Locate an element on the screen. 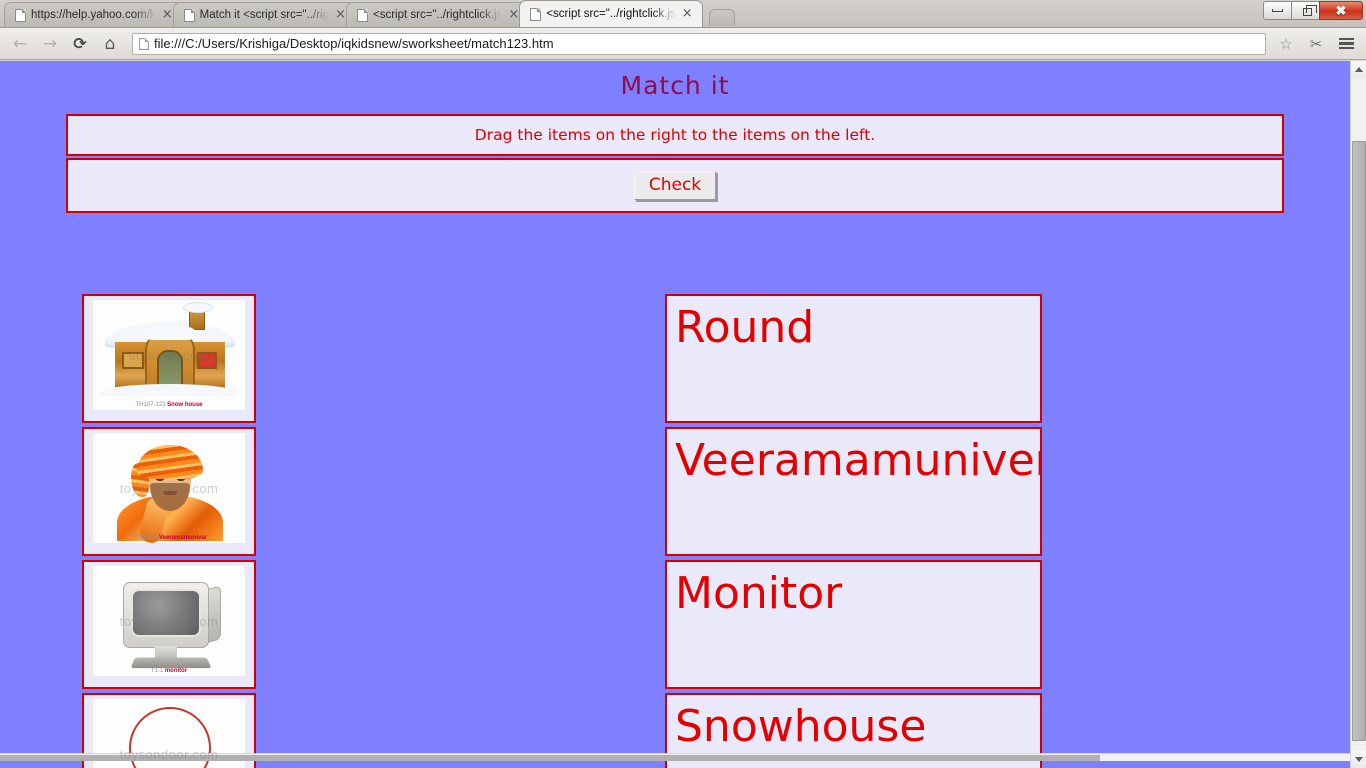 This screenshot has height=768, width=1366. menu-button is located at coordinates (1346, 44).